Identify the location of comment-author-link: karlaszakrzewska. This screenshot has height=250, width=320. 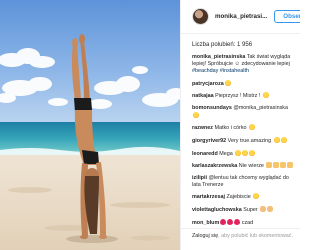
(214, 166).